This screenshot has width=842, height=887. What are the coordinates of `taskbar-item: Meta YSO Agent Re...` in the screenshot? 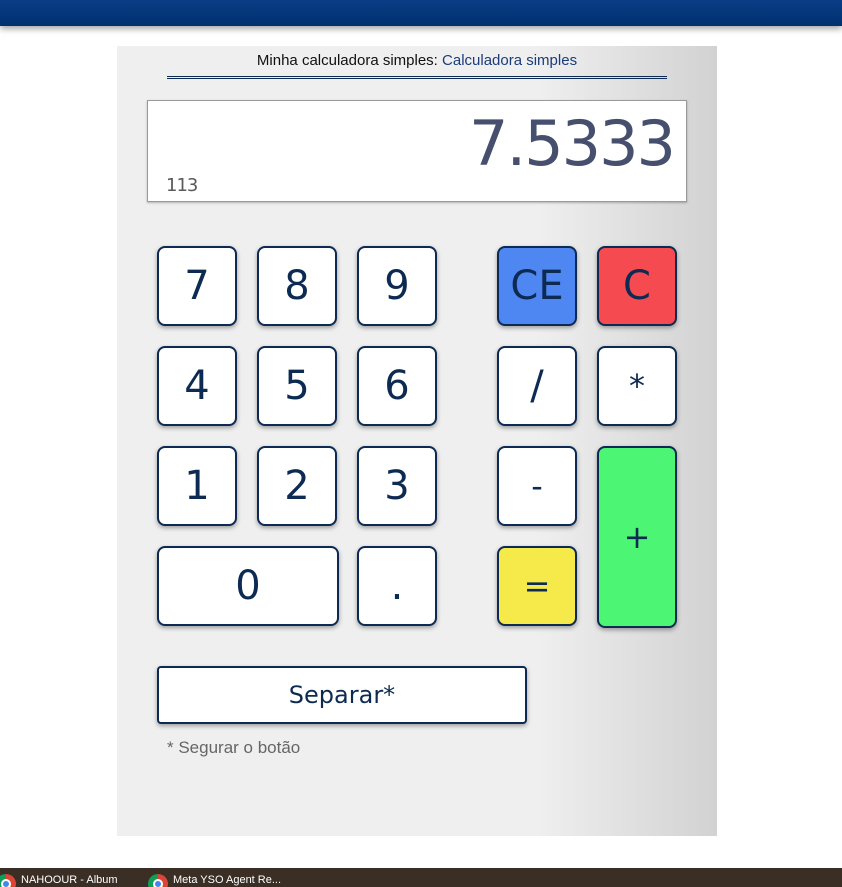 It's located at (214, 880).